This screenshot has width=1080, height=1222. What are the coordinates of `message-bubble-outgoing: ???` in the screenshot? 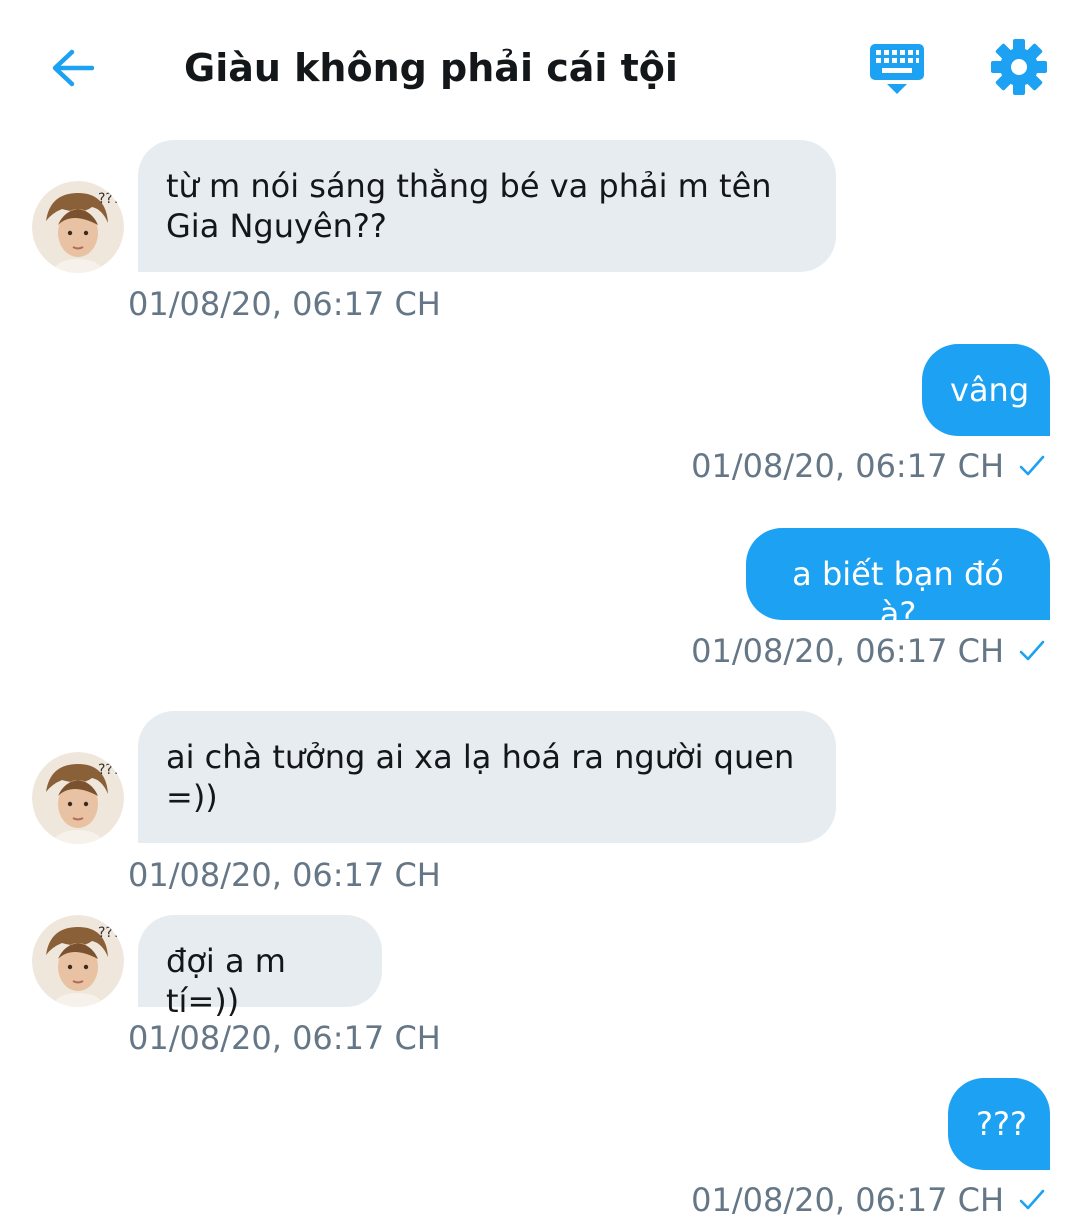 It's located at (999, 1124).